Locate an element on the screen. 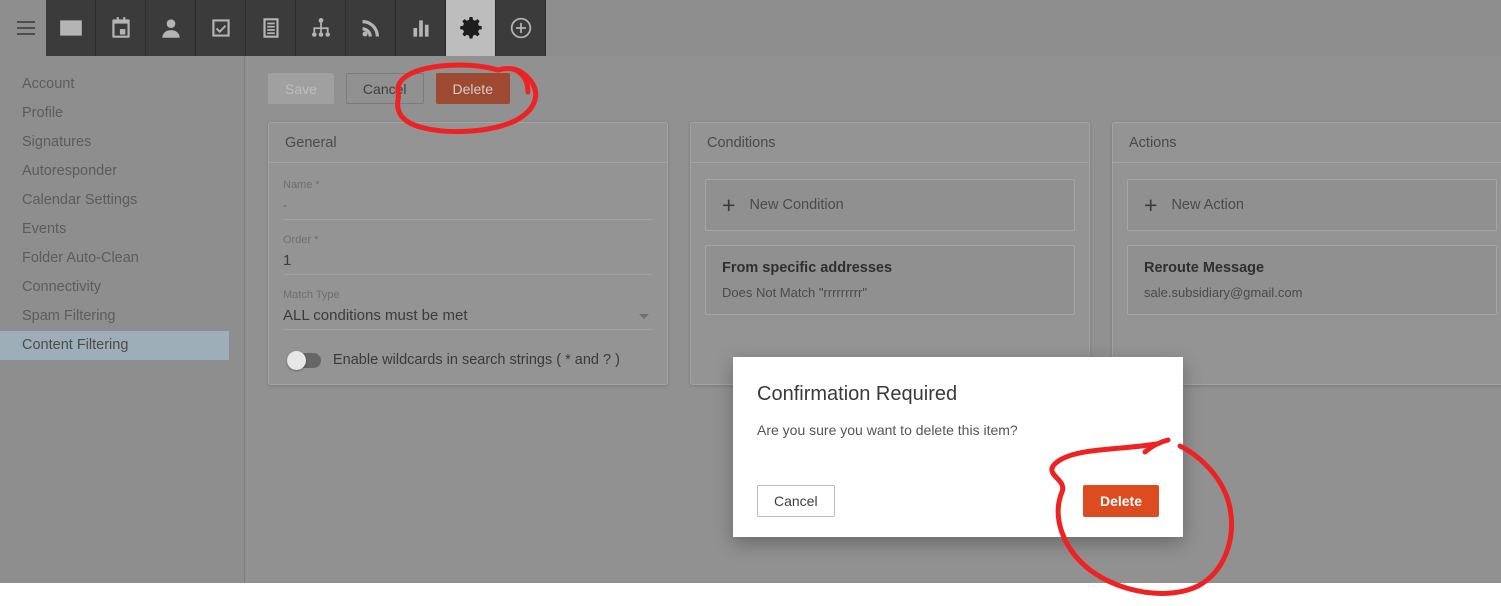 Image resolution: width=1501 pixels, height=606 pixels. rss-feed-icon is located at coordinates (371, 28).